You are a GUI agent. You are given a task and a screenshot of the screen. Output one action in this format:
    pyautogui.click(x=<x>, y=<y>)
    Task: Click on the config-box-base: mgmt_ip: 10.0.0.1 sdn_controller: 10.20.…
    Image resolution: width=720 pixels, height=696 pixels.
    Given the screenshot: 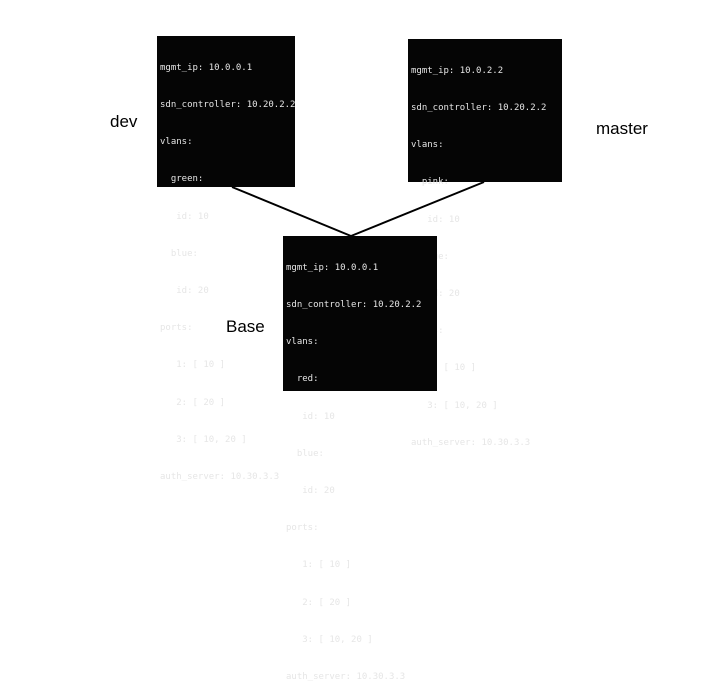 What is the action you would take?
    pyautogui.click(x=360, y=459)
    